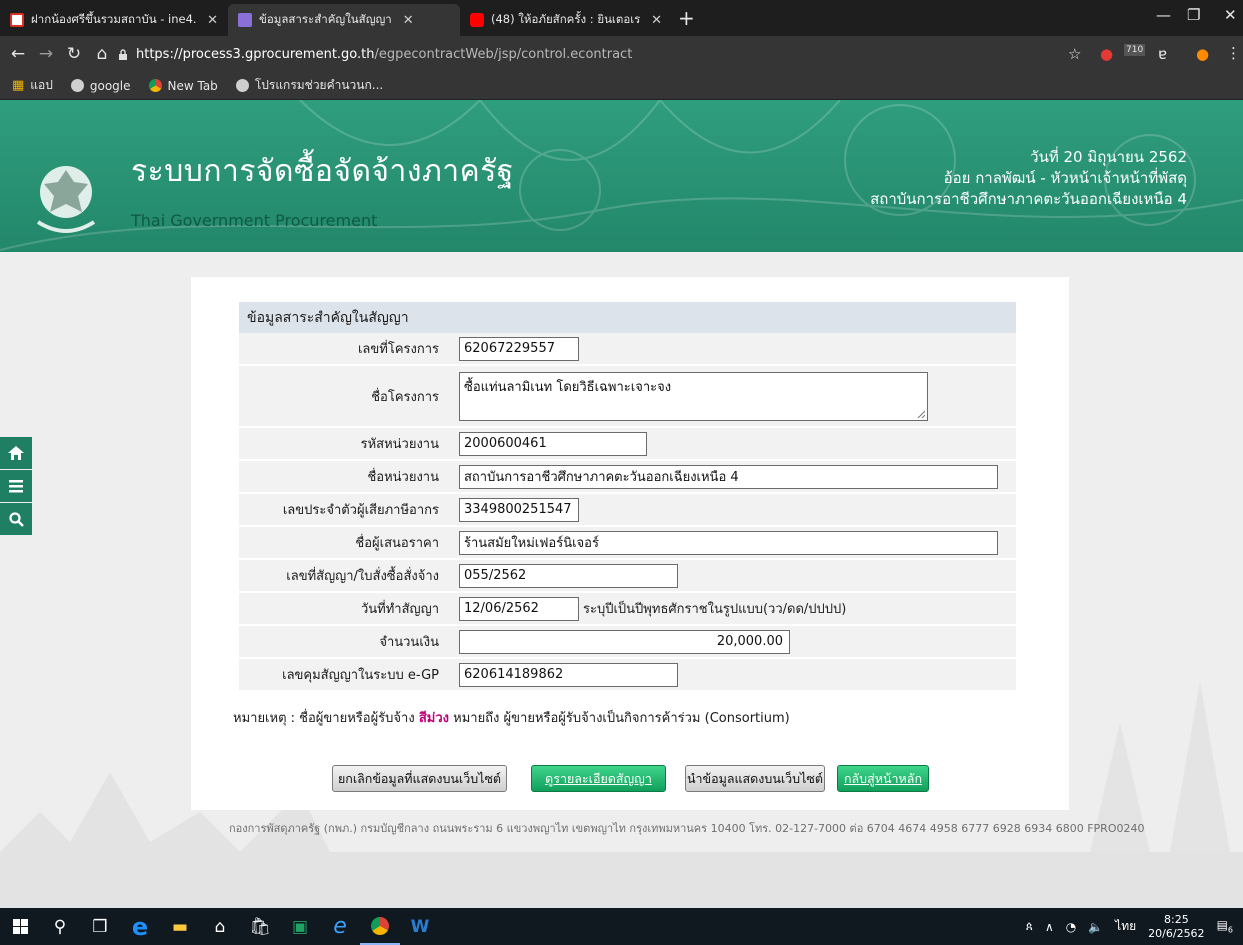 Image resolution: width=1243 pixels, height=945 pixels. I want to click on clock-time: 8:25, so click(1176, 919).